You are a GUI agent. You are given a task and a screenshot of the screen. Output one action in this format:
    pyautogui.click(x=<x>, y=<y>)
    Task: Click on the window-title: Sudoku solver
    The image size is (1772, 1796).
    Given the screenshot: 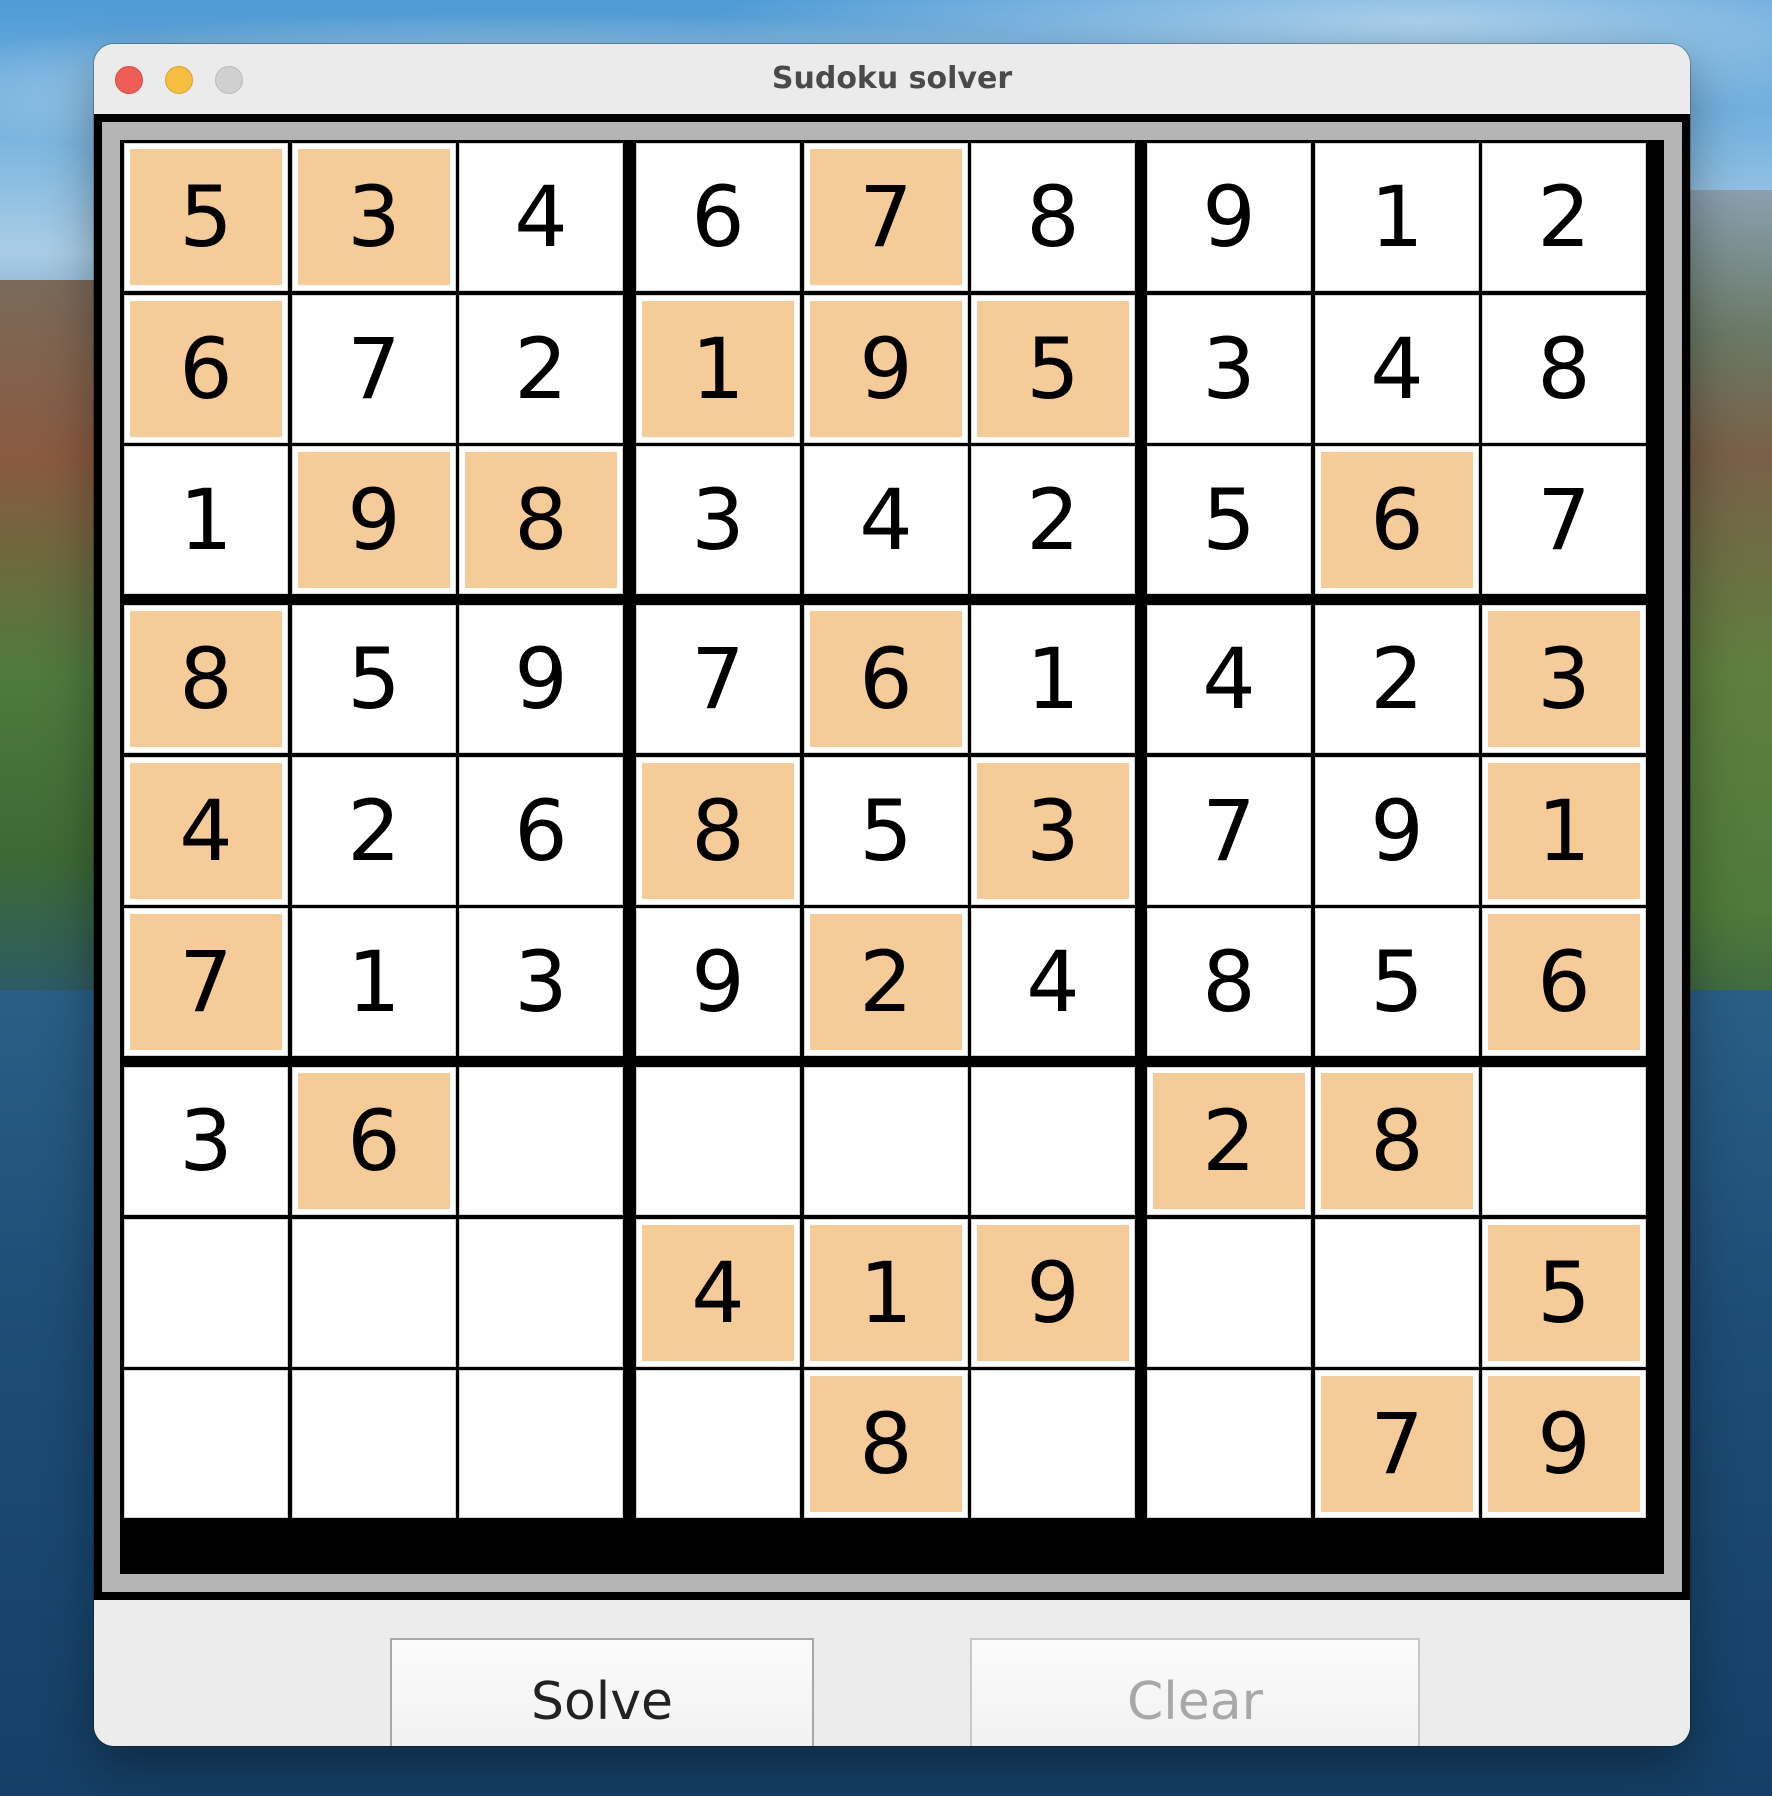 What is the action you would take?
    pyautogui.click(x=892, y=78)
    